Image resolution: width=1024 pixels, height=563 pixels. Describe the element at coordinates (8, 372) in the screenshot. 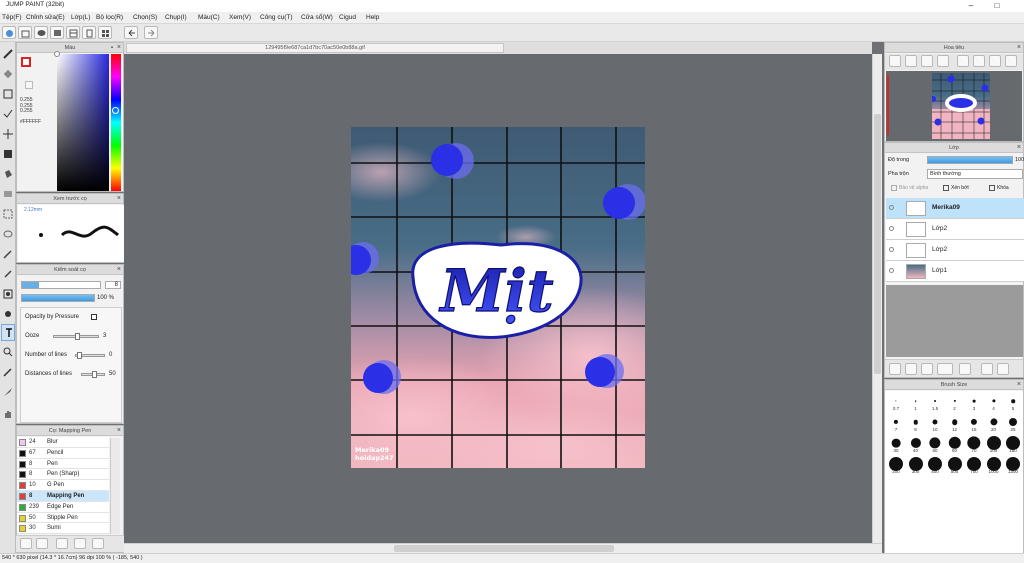

I see `eyedropper-icon` at that location.